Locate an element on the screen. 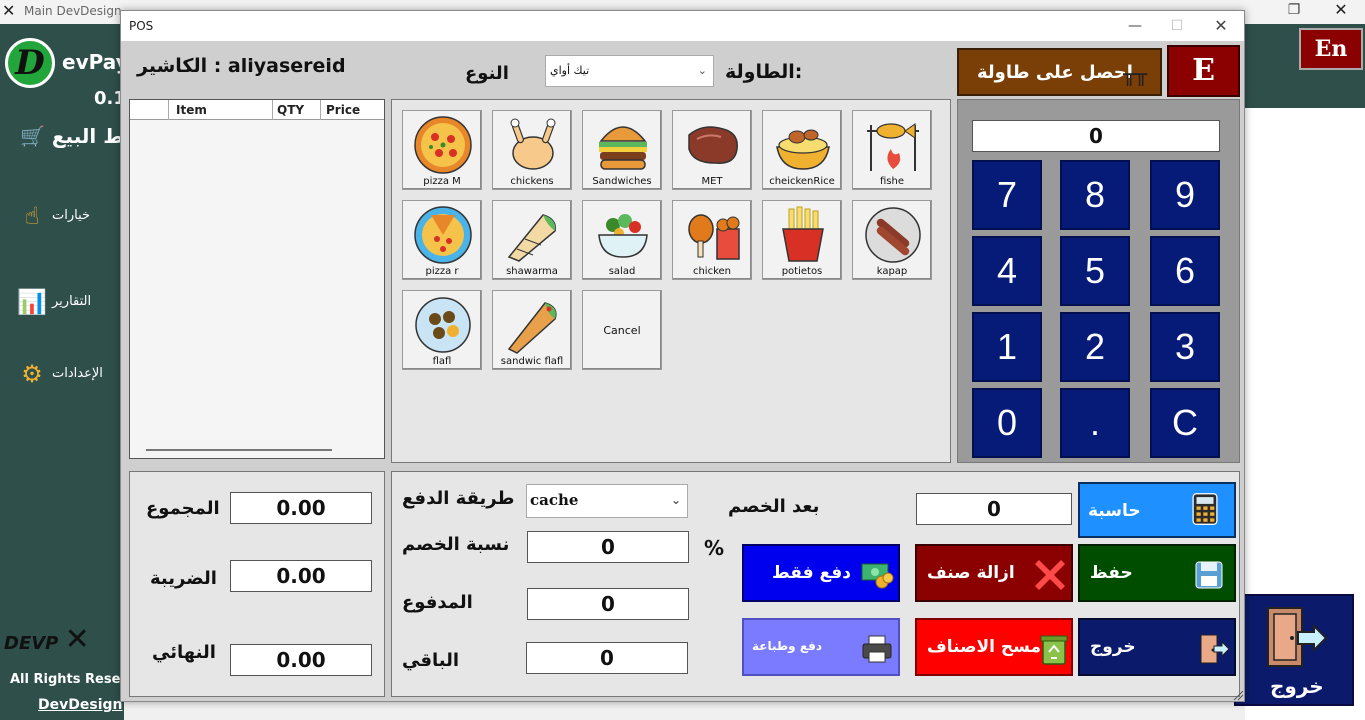  exit-door-icon is located at coordinates (1297, 637).